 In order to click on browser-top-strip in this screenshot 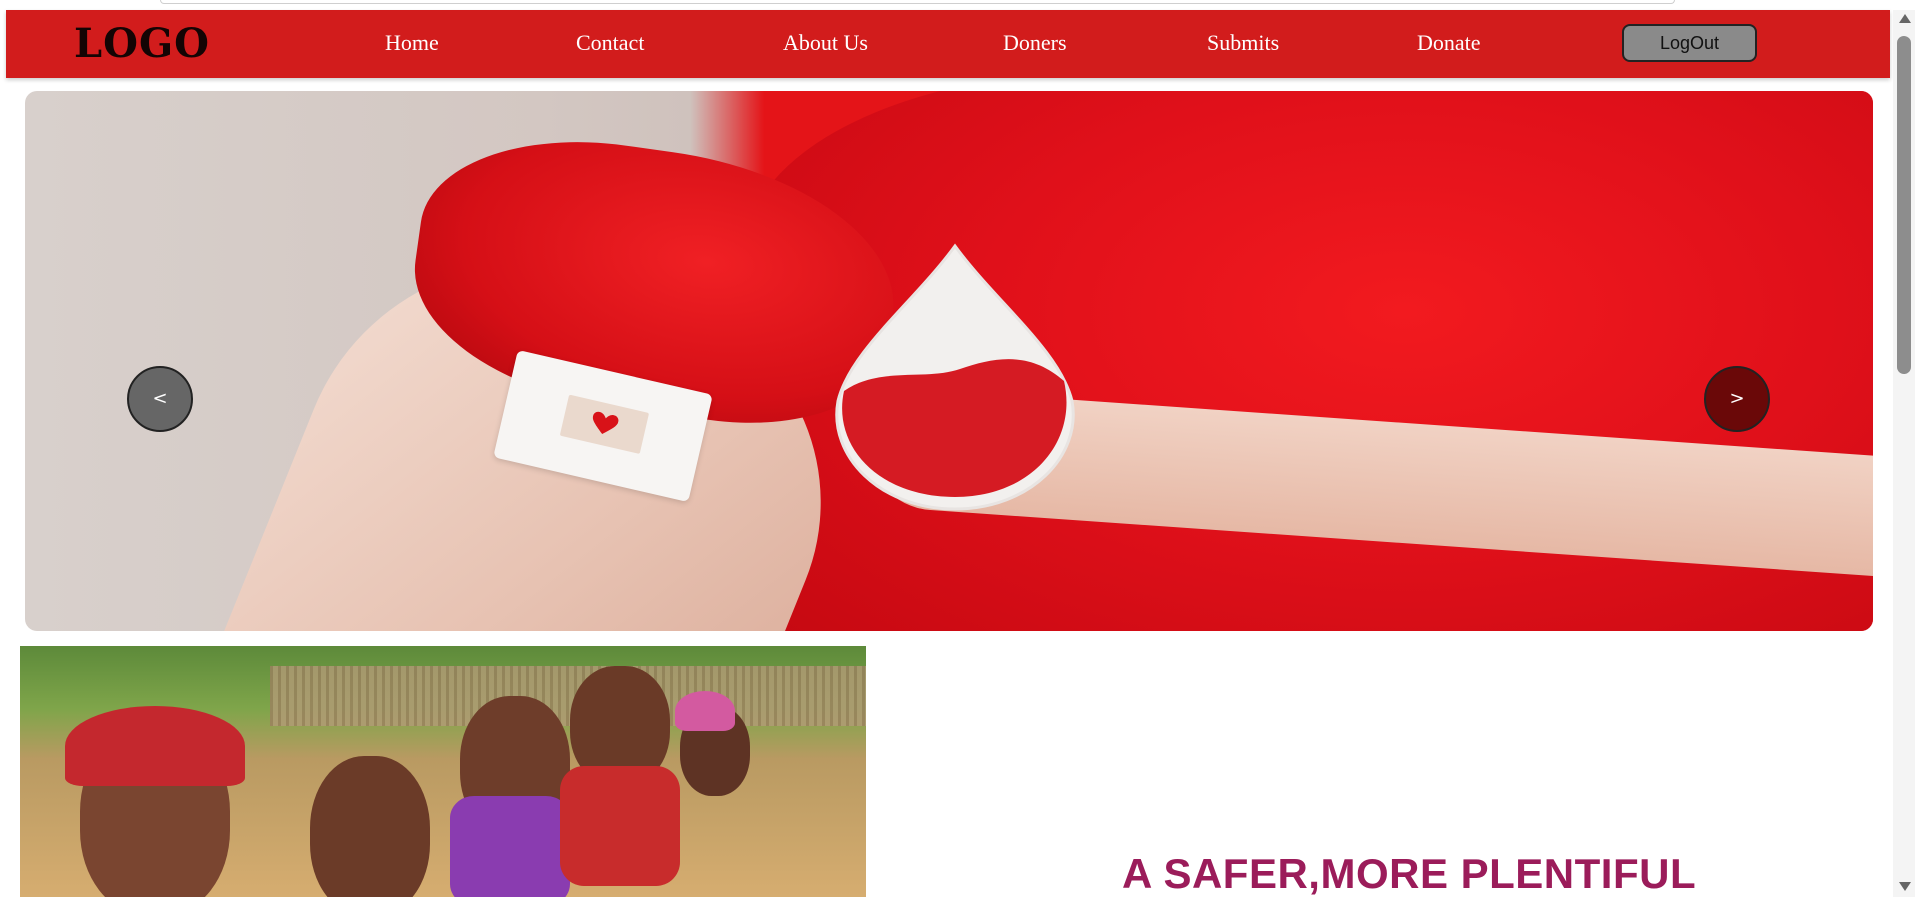, I will do `click(917, 2)`.